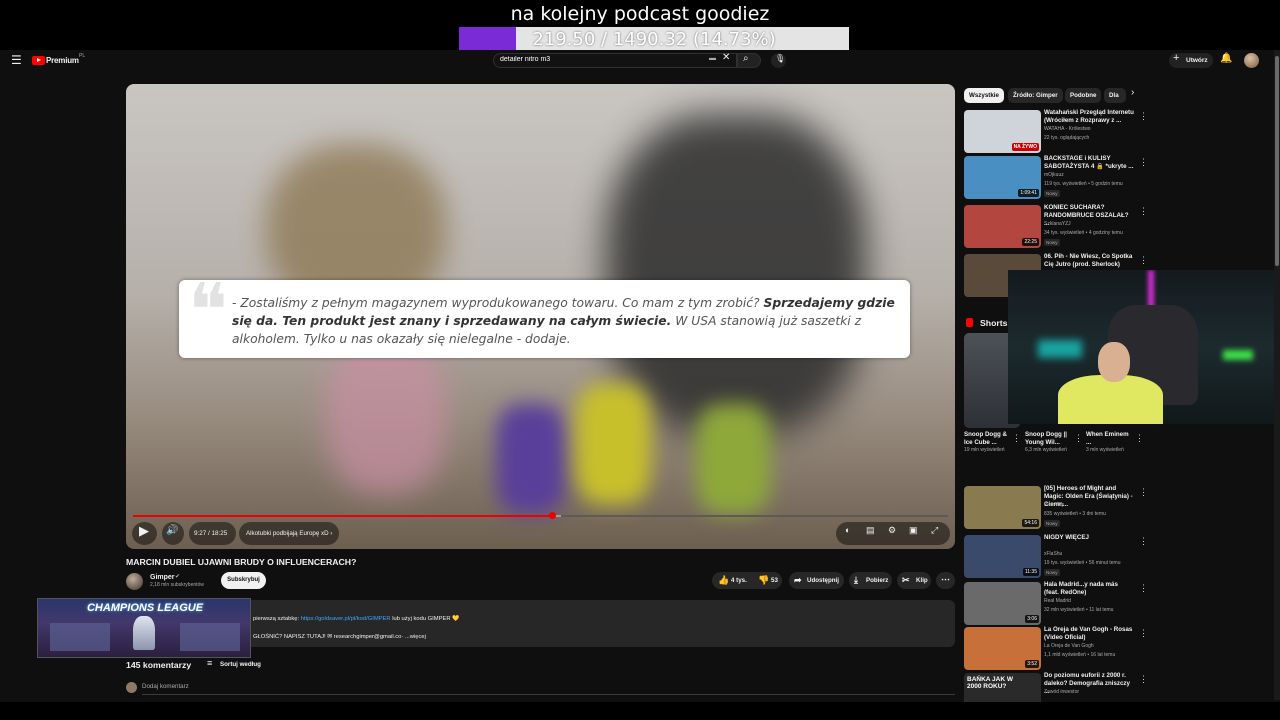 This screenshot has width=1280, height=720. Describe the element at coordinates (1089, 538) in the screenshot. I see `video-title: NIGDY WIĘCEJ` at that location.